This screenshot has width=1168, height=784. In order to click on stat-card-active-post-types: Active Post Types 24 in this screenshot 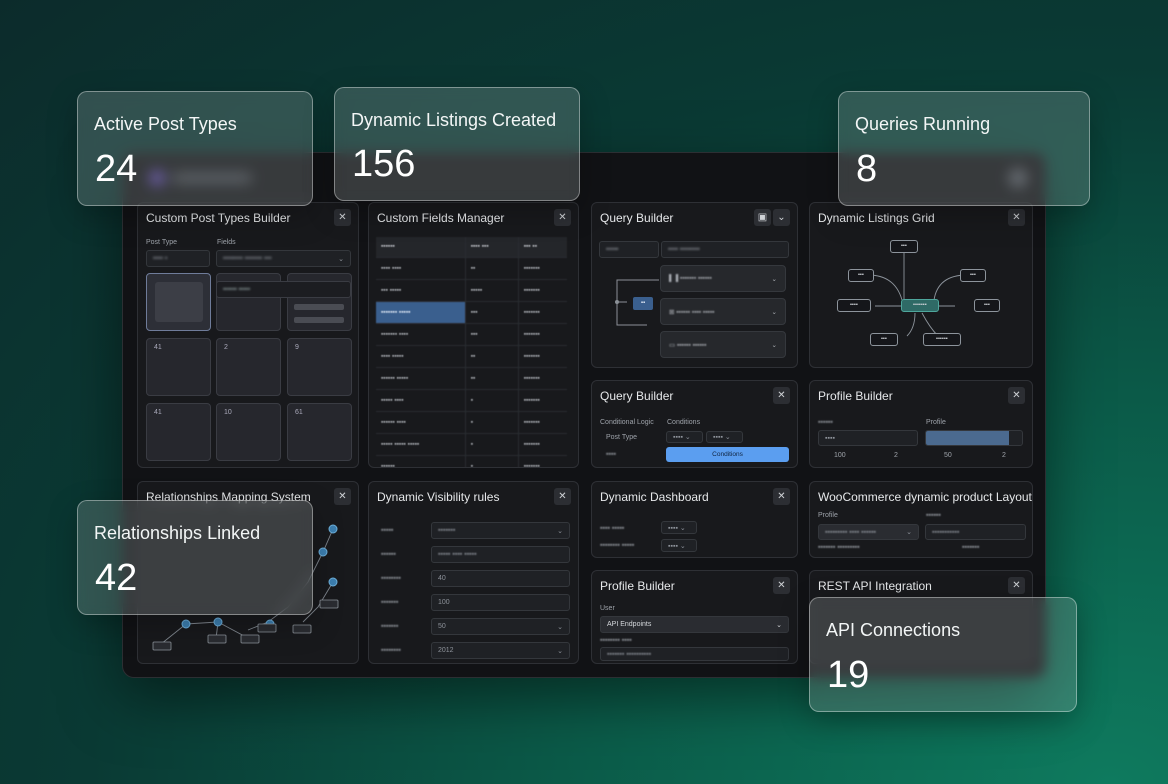, I will do `click(195, 148)`.